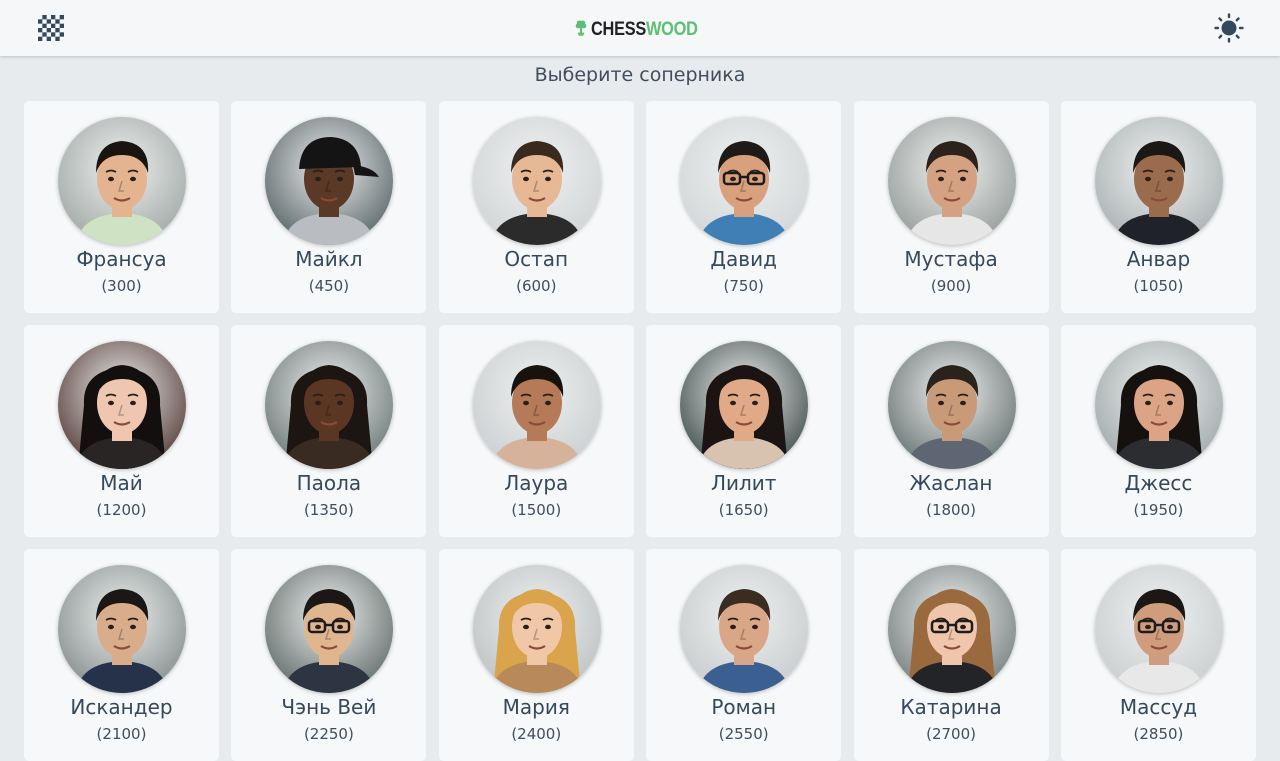 The image size is (1280, 761). I want to click on opponent-card: Массуд (2850), so click(1158, 655).